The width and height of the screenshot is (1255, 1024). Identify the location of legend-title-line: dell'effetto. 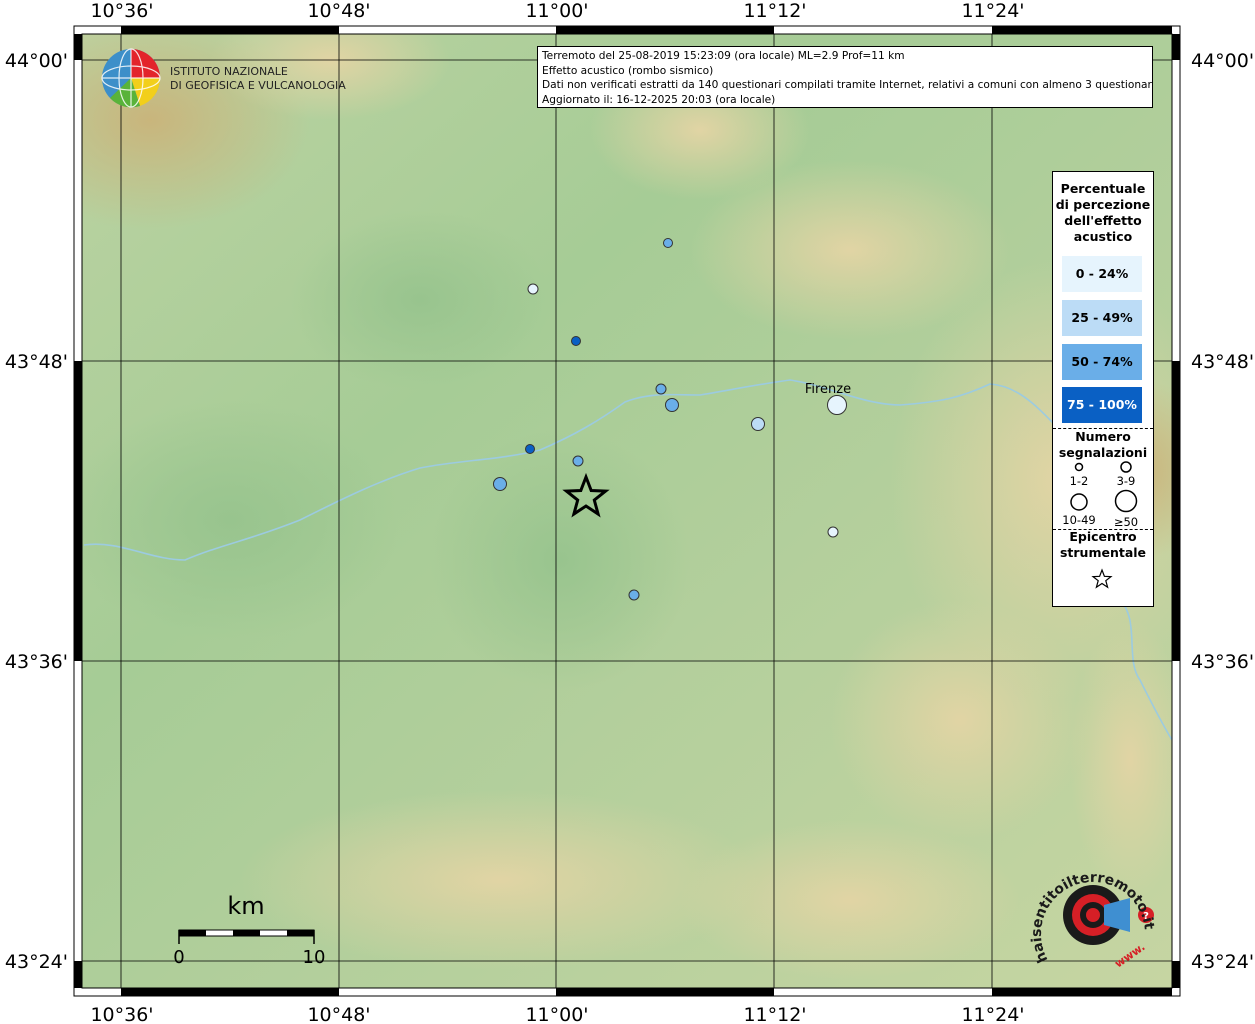
(1103, 220).